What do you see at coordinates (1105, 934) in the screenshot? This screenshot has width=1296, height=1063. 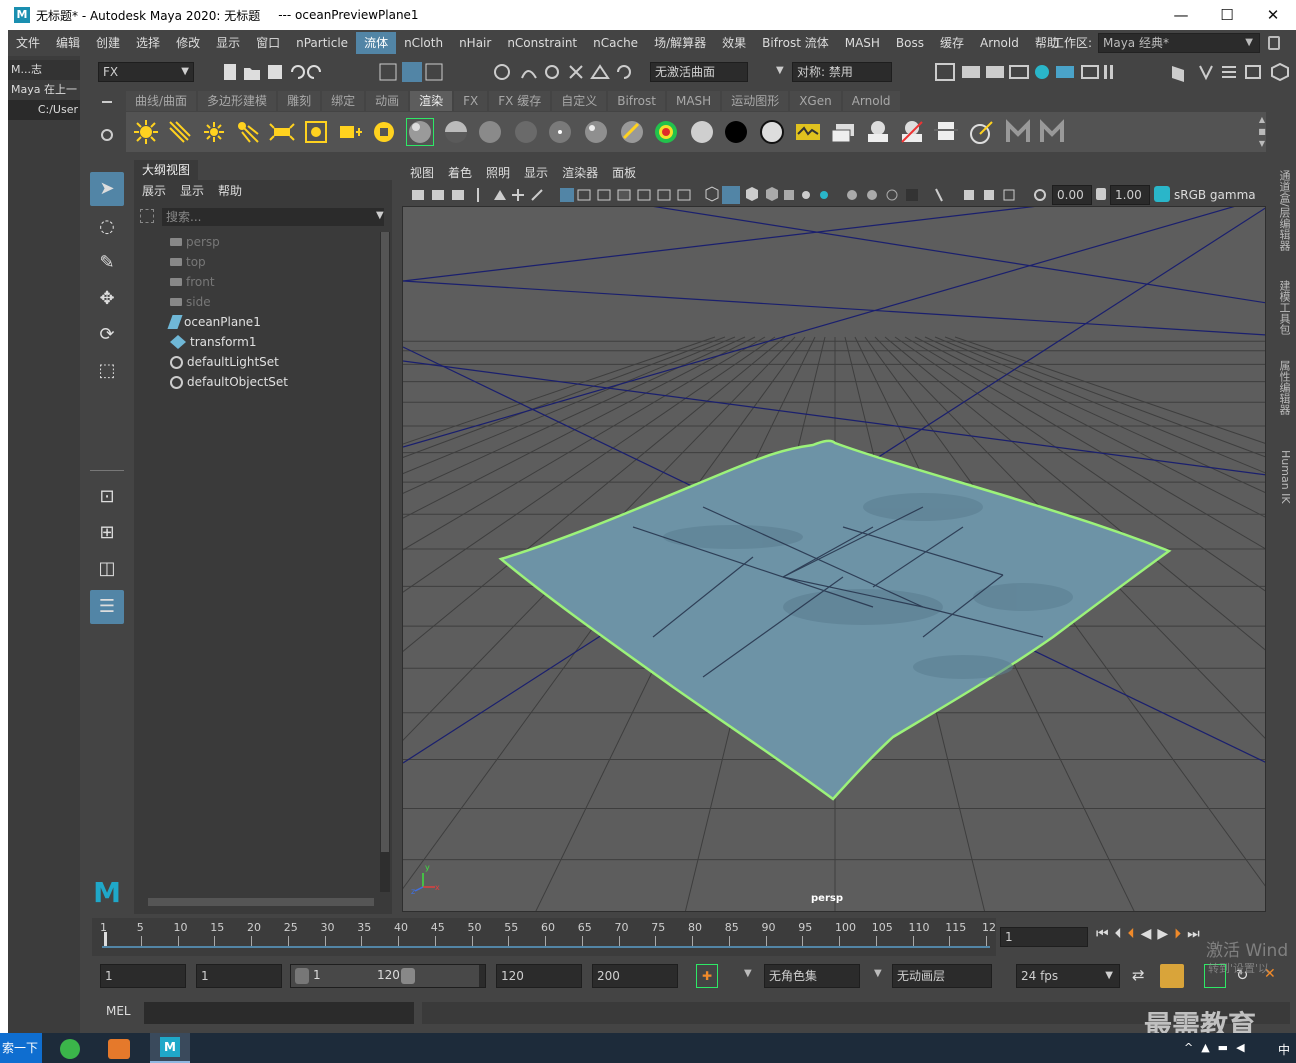 I see `go-to-start-icon: ⏮` at bounding box center [1105, 934].